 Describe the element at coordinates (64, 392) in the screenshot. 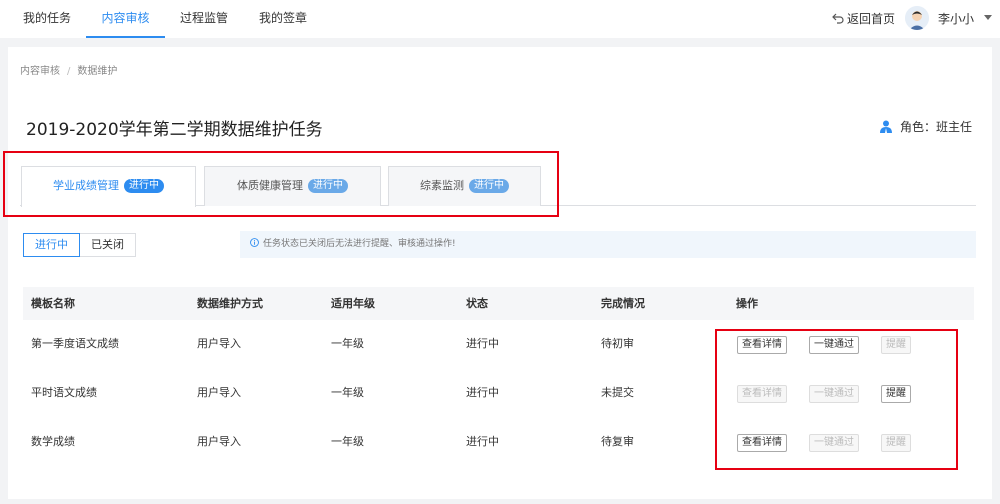

I see `cell-template-name: 平时语文成绩` at that location.